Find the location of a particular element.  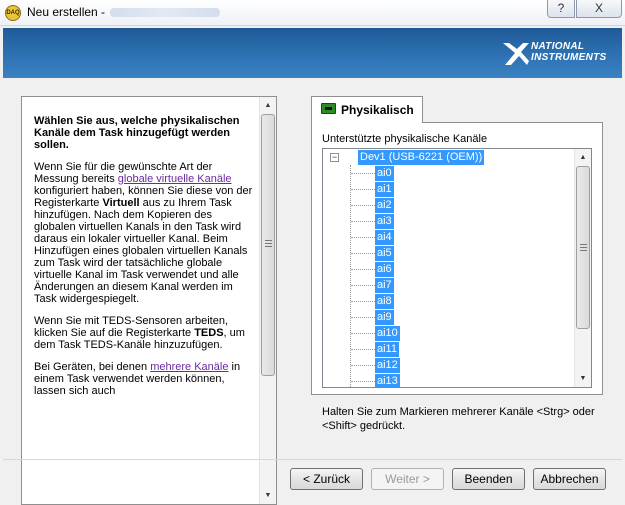

tree-scroll-up-icon: ▲ is located at coordinates (583, 157).